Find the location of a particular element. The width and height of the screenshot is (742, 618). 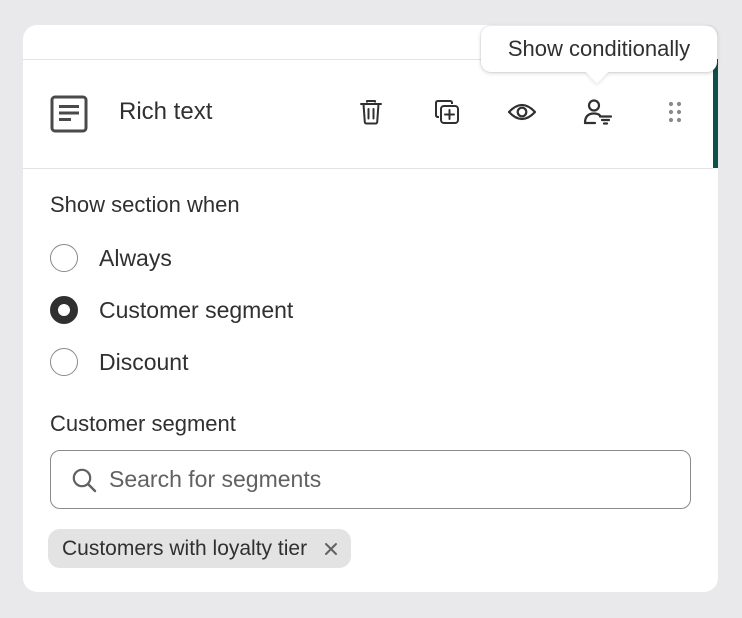

condition-heading: Show section when is located at coordinates (145, 204).